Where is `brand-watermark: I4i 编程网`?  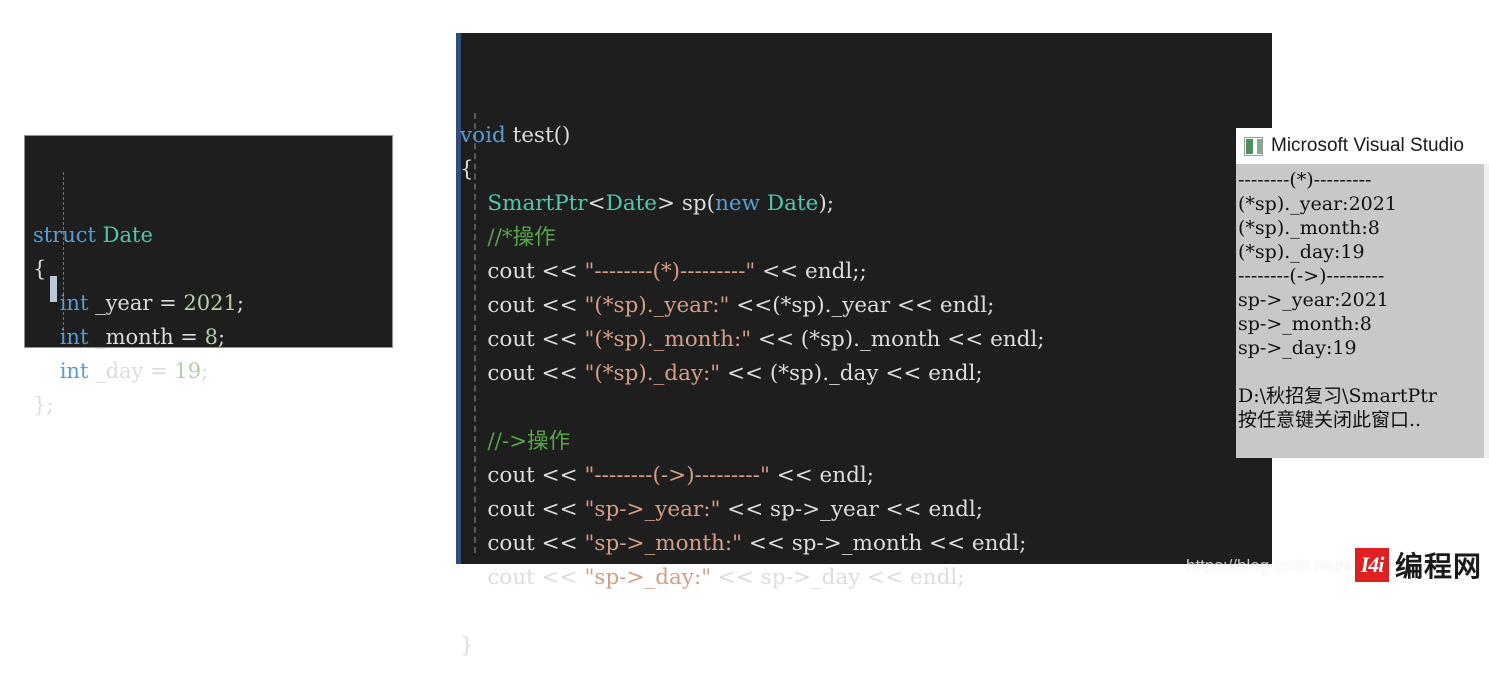
brand-watermark: I4i 编程网 is located at coordinates (1418, 565).